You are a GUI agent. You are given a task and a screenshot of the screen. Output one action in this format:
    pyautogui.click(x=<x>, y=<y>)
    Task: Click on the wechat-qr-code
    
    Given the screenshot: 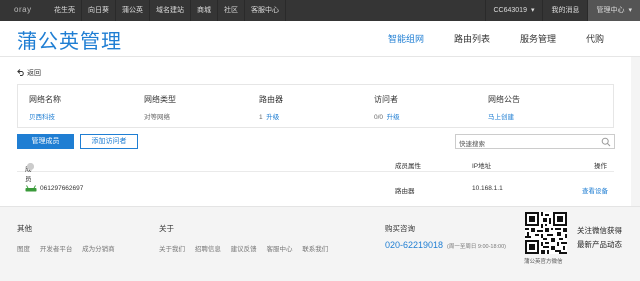 What is the action you would take?
    pyautogui.click(x=546, y=233)
    